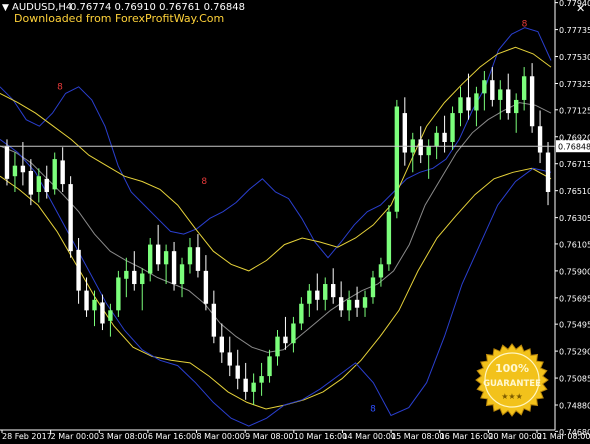 This screenshot has height=444, width=590. Describe the element at coordinates (123, 436) in the screenshot. I see `x-tick-label: 3 Mar 08:00` at that location.